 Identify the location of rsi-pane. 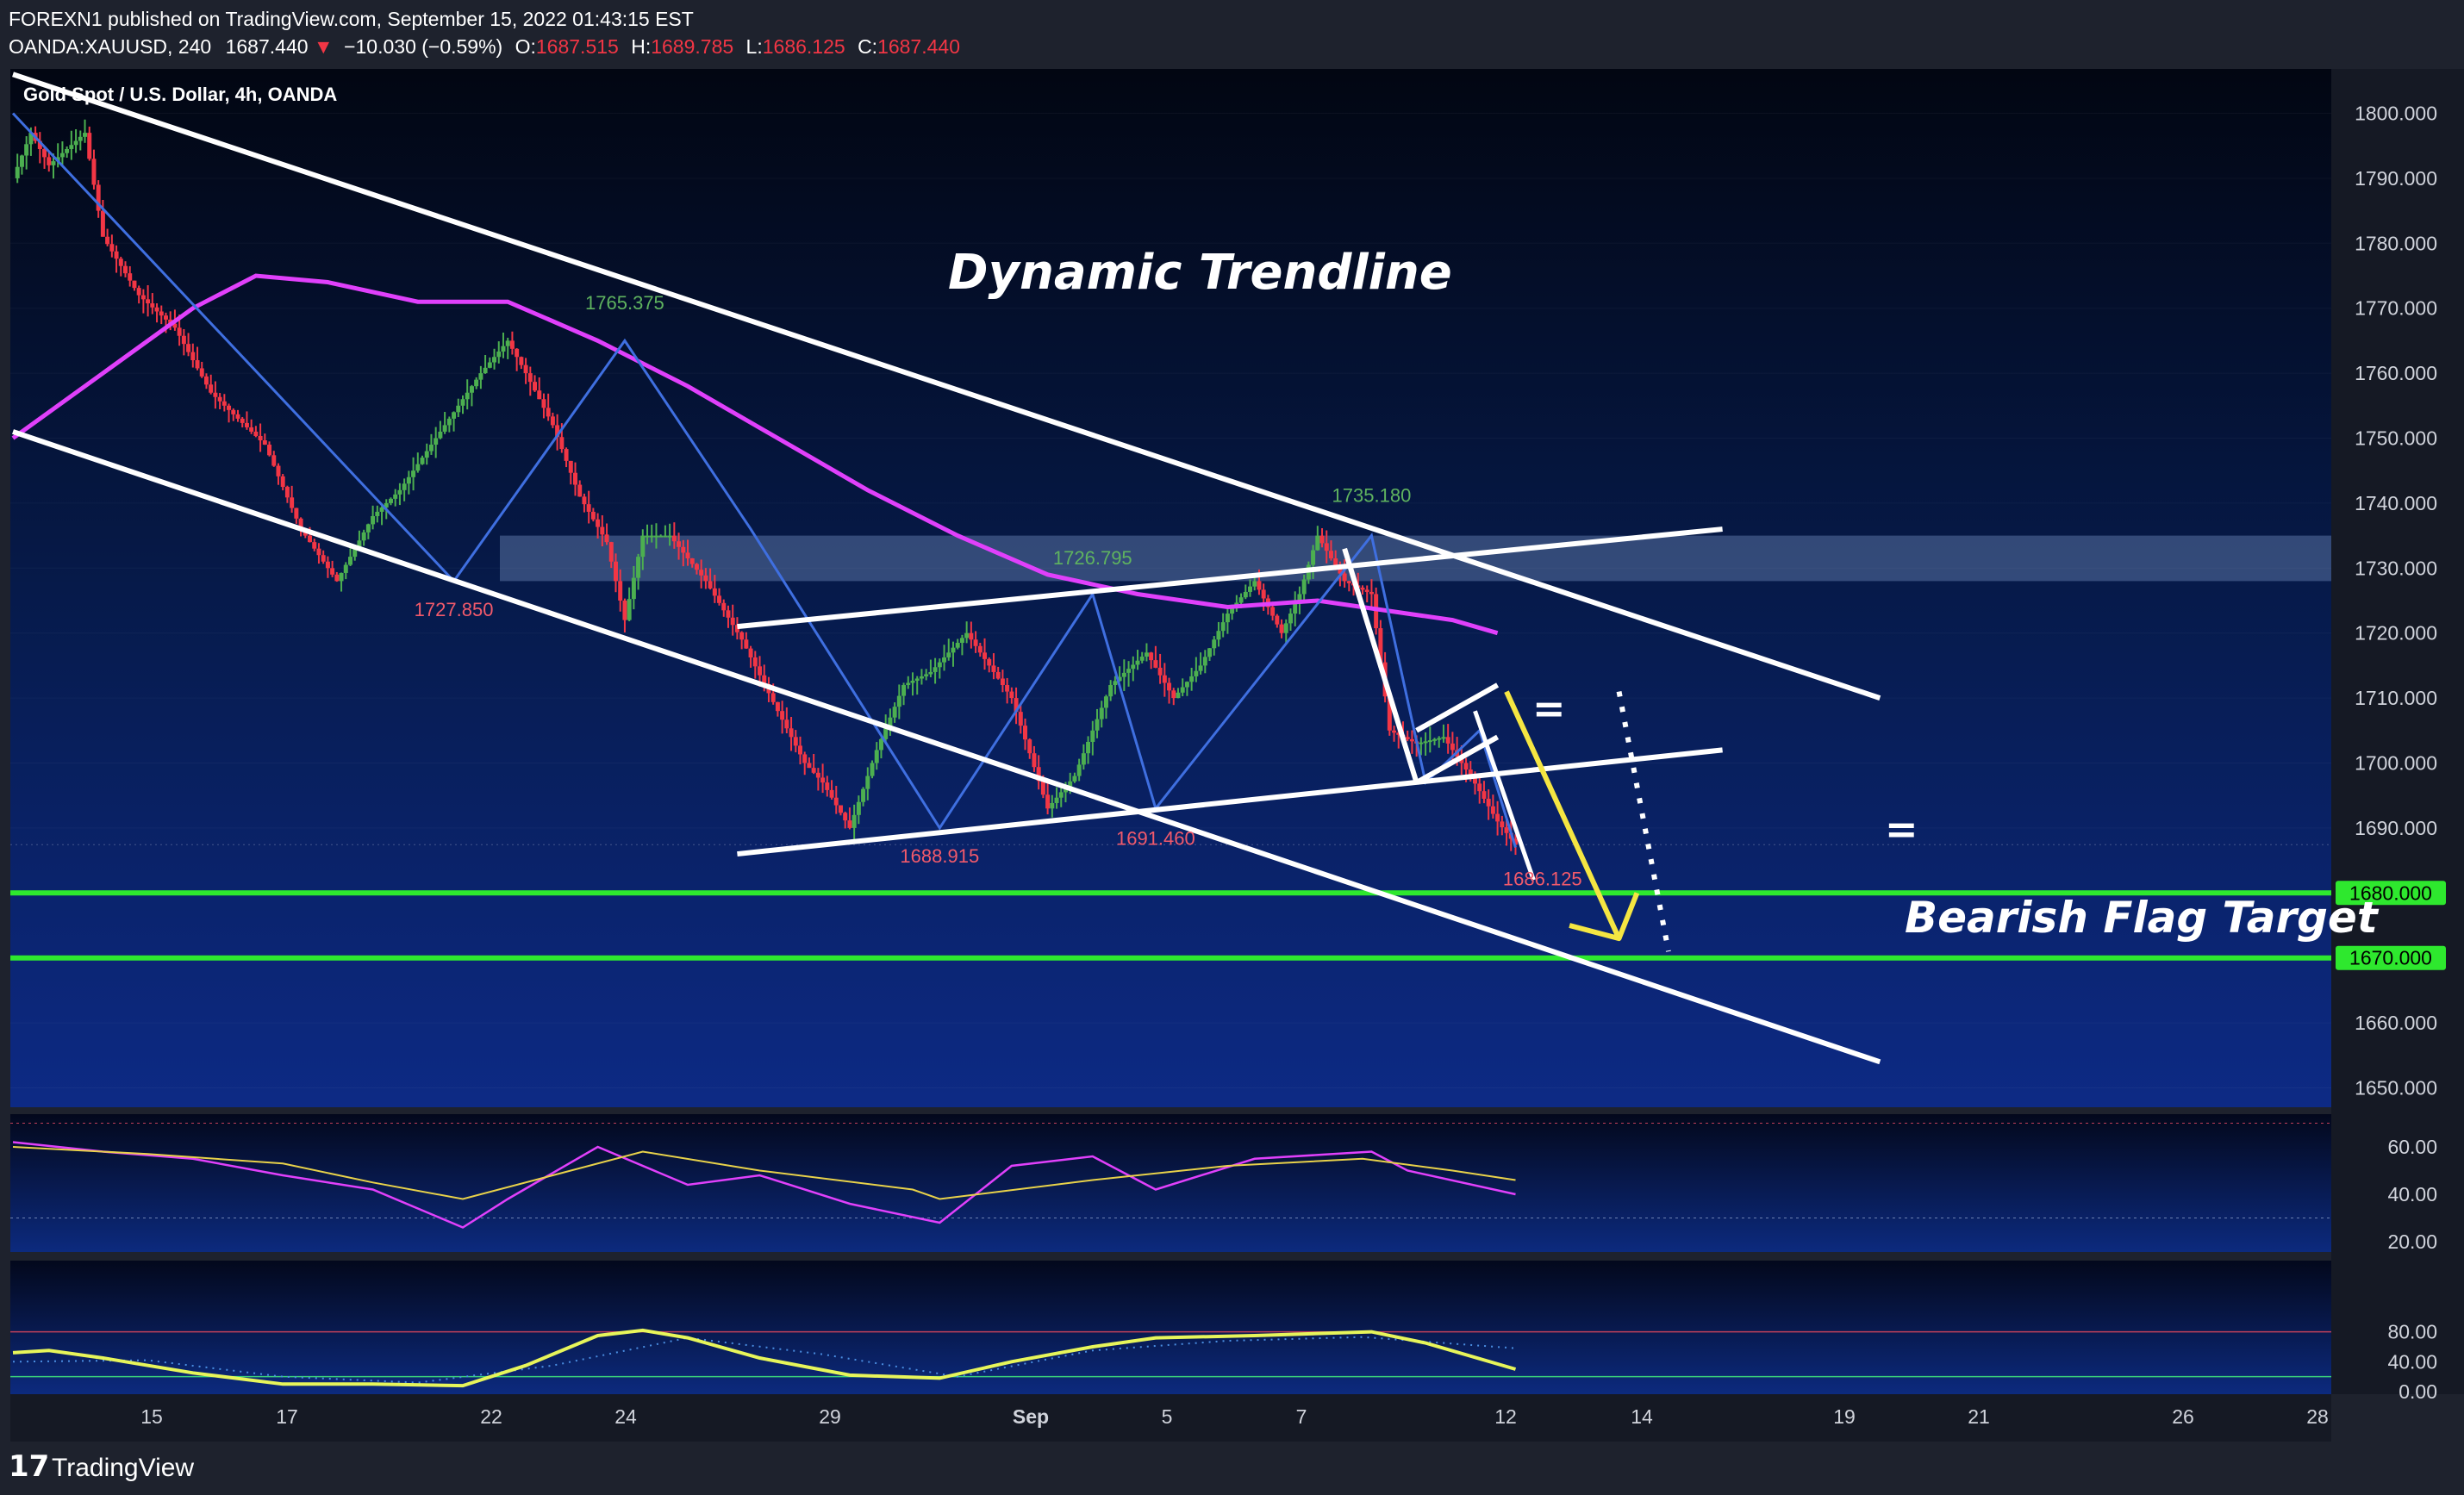
(1170, 1183).